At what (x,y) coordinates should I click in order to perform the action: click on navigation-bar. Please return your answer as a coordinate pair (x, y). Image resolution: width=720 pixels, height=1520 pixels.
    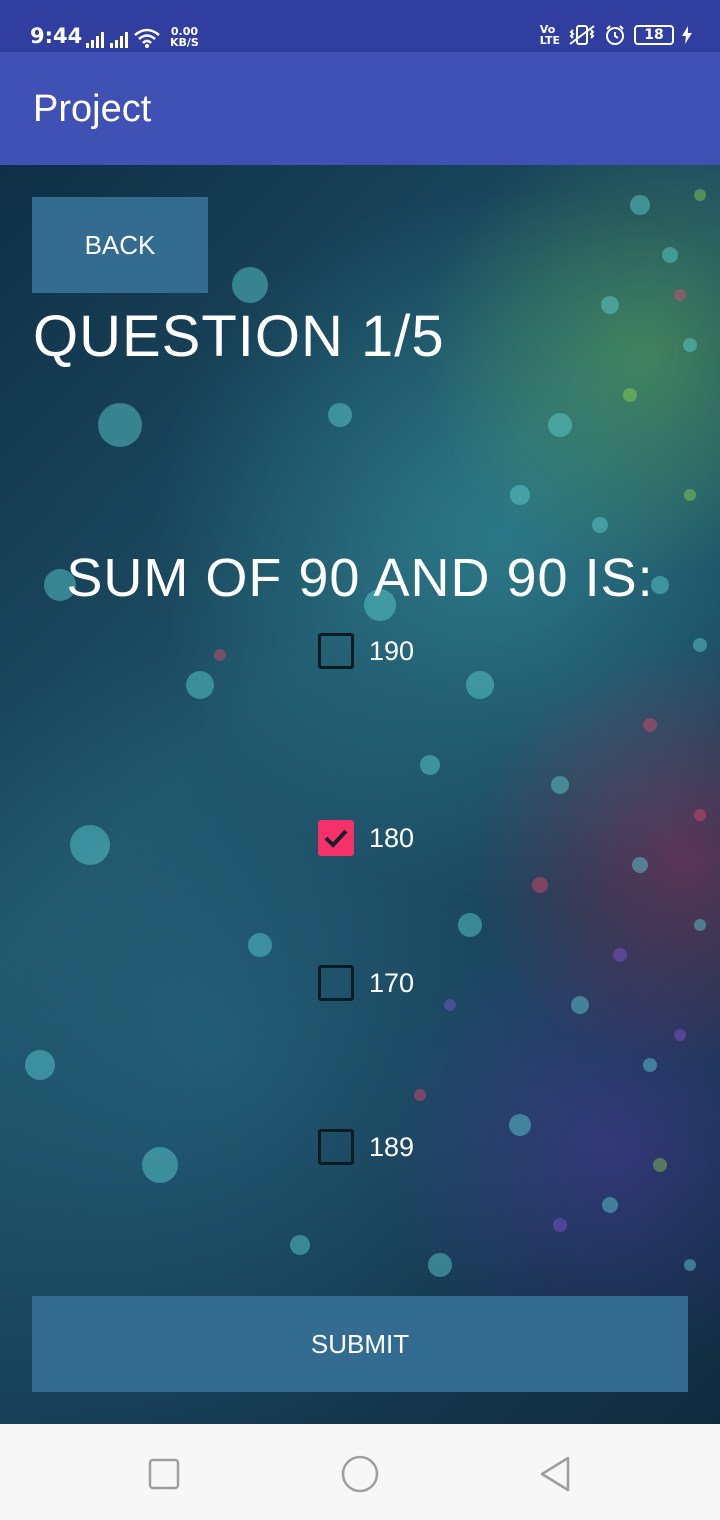
    Looking at the image, I should click on (360, 1472).